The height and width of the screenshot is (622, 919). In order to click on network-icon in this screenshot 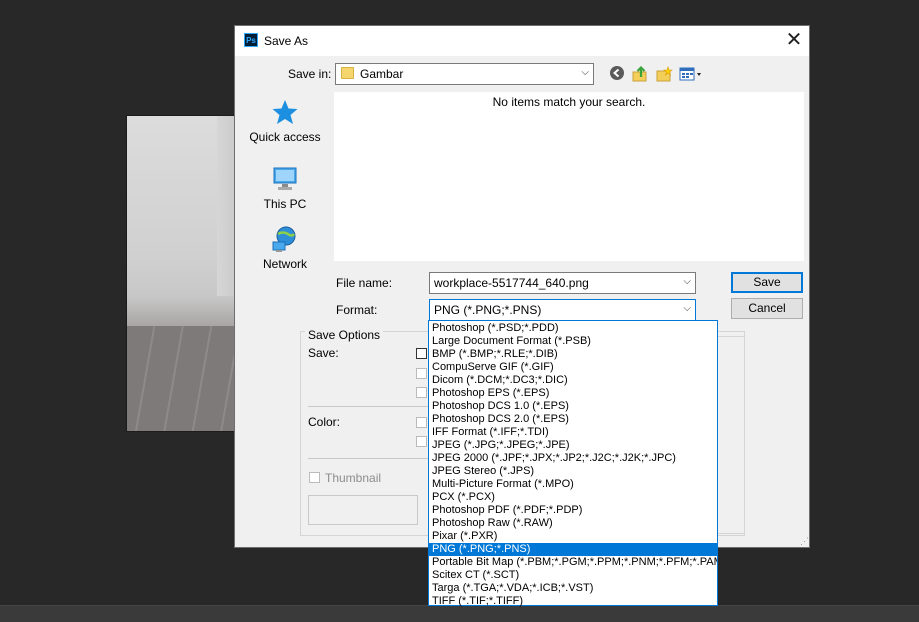, I will do `click(285, 239)`.